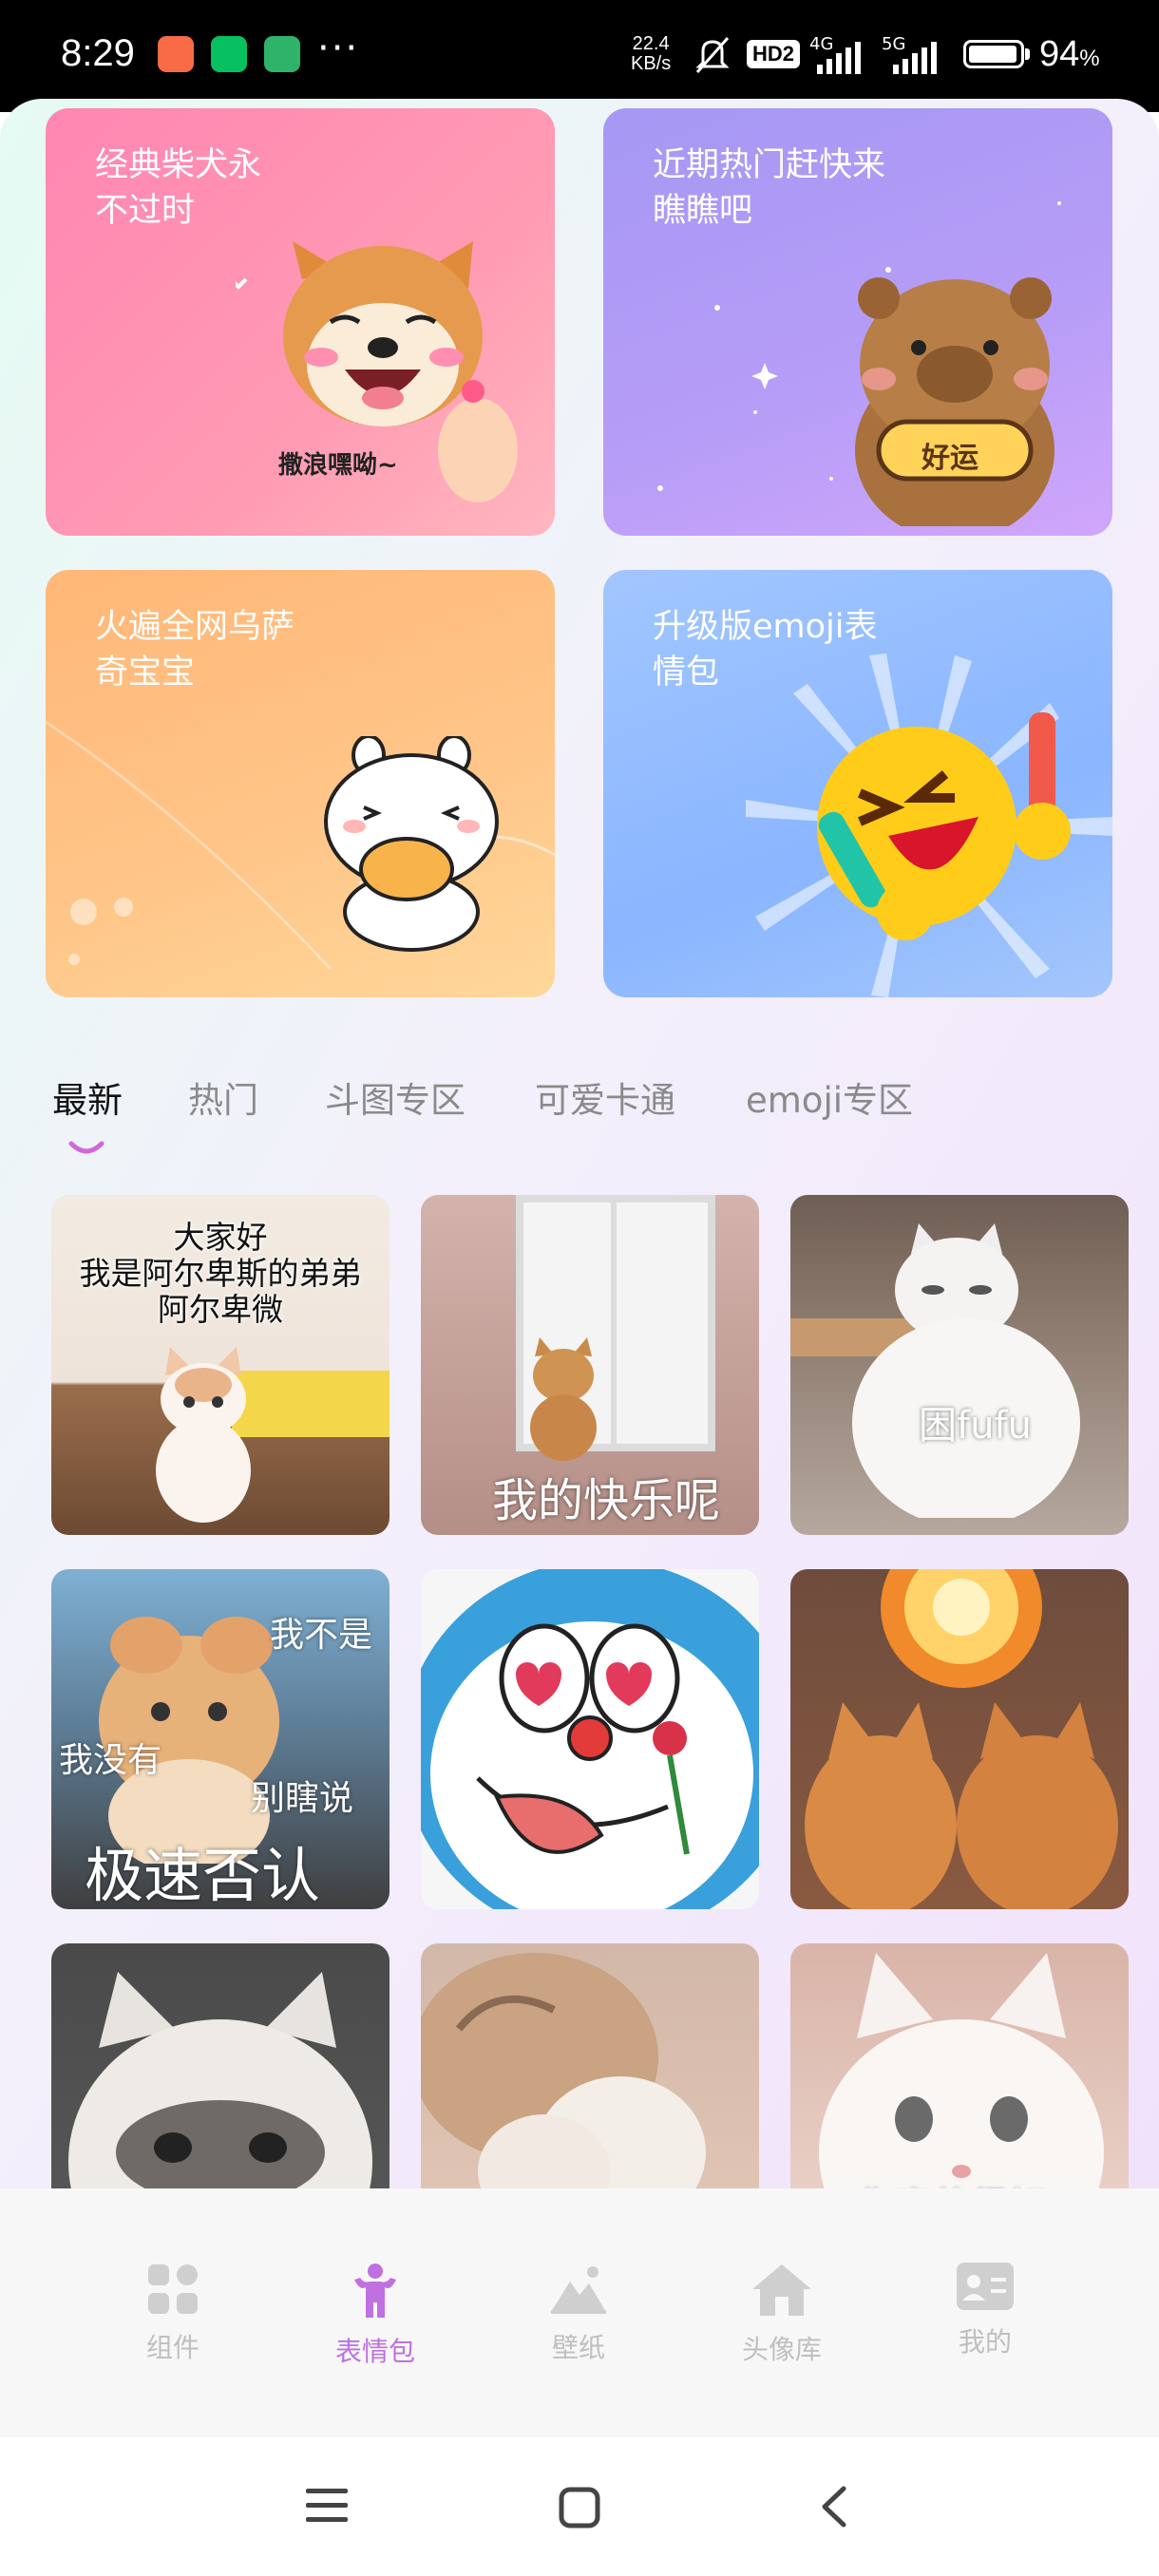 Image resolution: width=1159 pixels, height=2576 pixels. Describe the element at coordinates (321, 1635) in the screenshot. I see `sticker-caption: 我不是` at that location.